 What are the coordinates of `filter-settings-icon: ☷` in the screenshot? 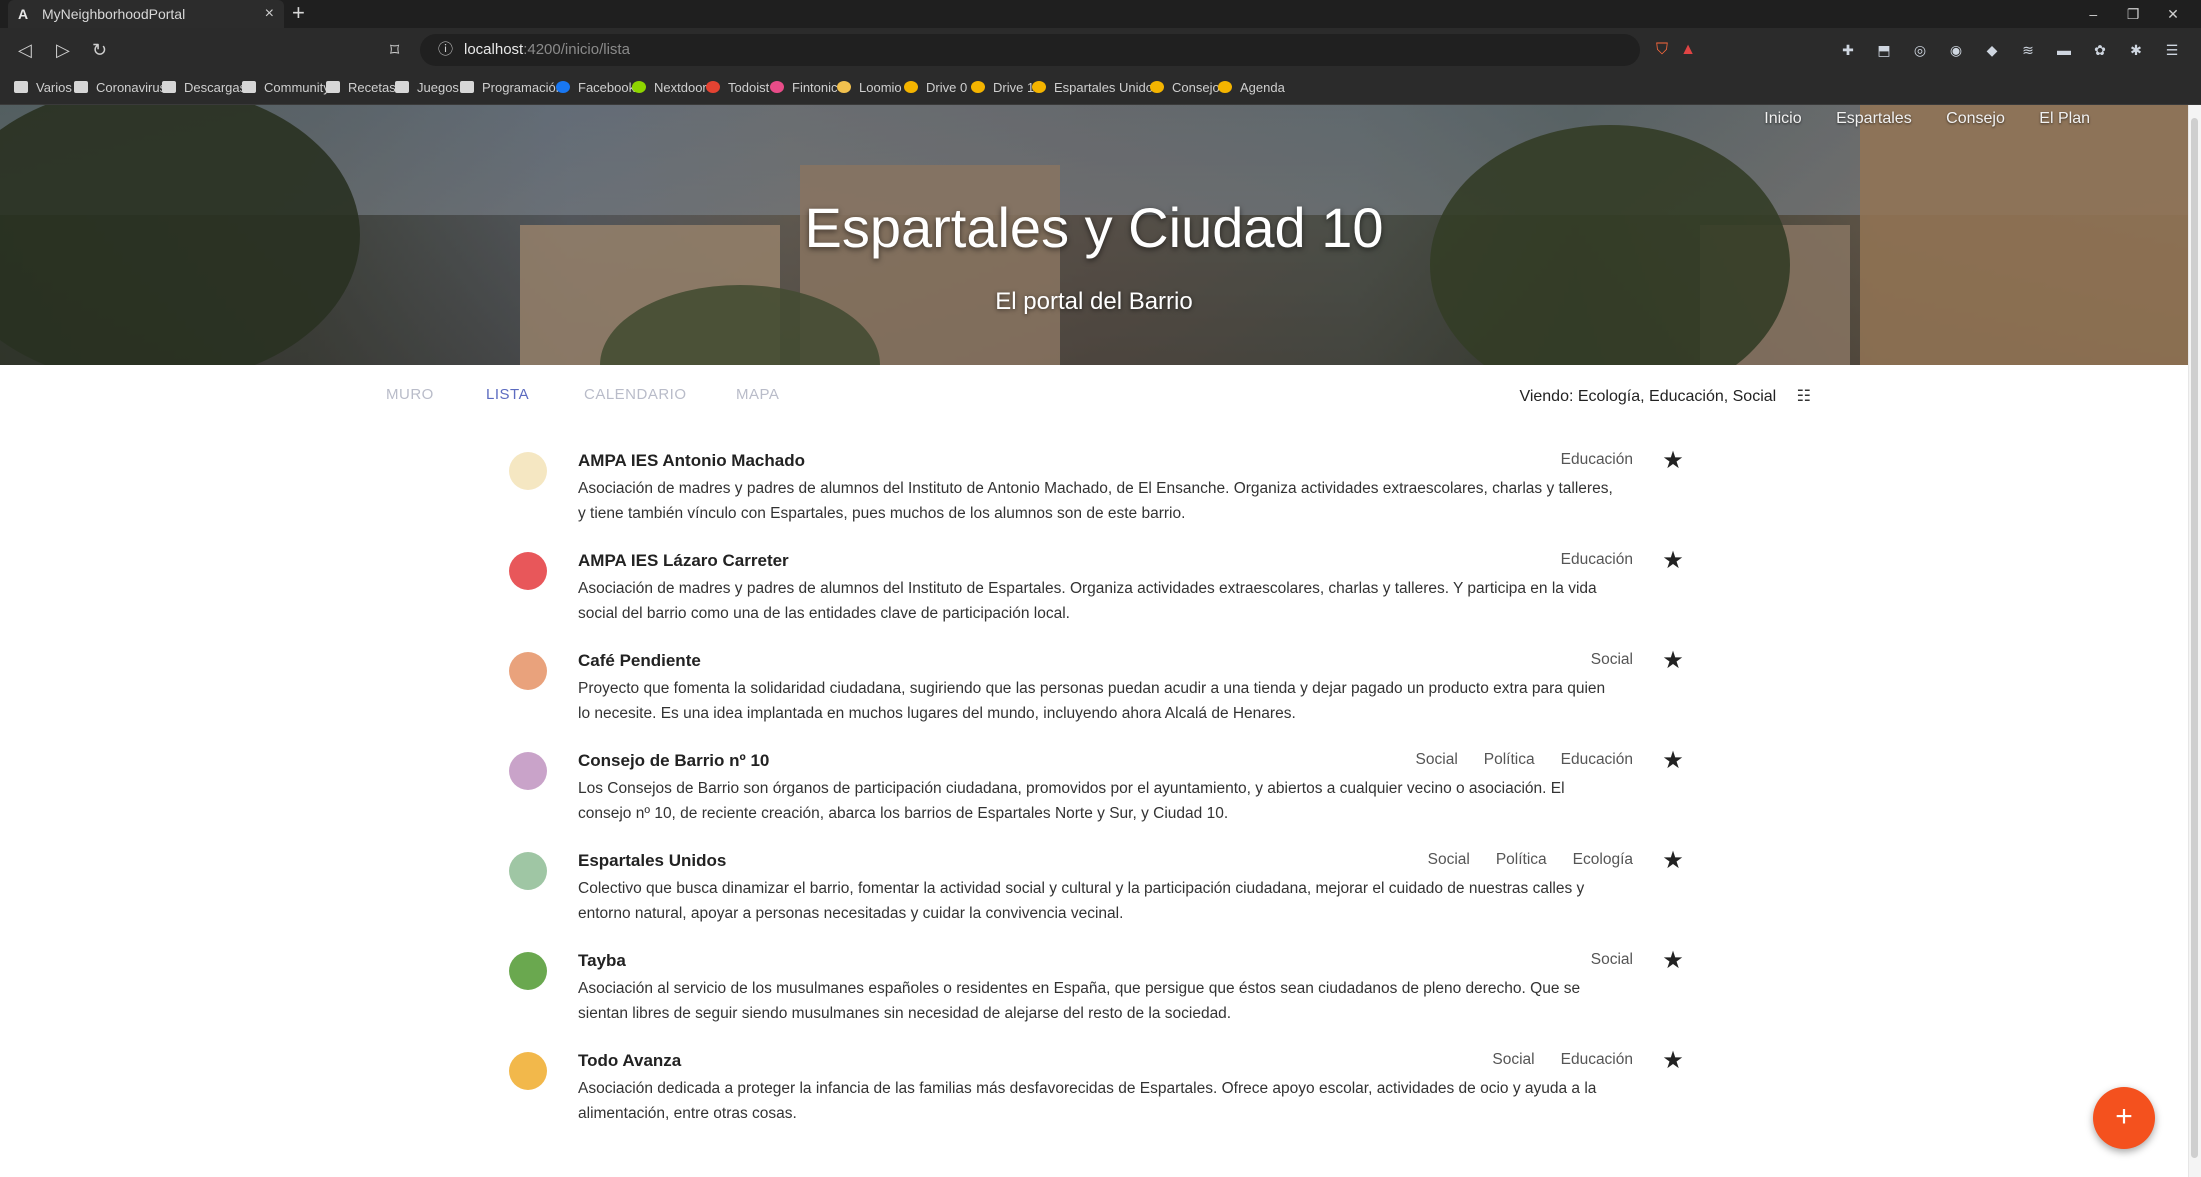 It's located at (1804, 396).